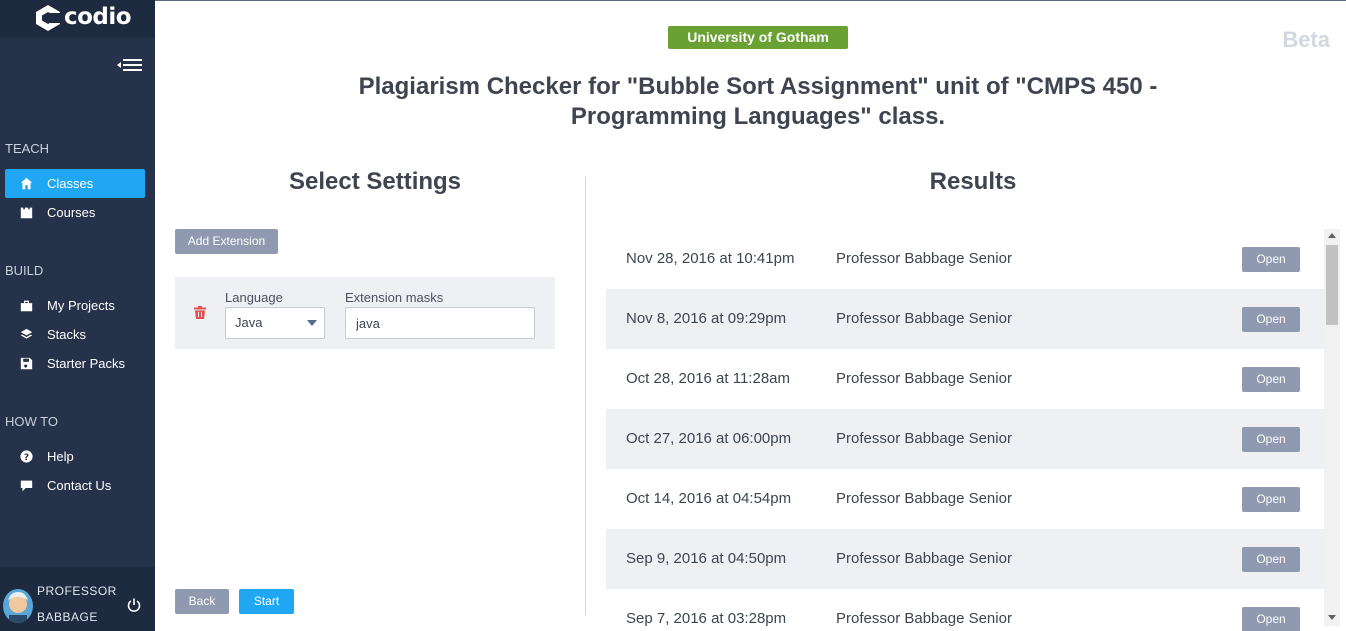  I want to click on beta-label: Beta, so click(1306, 39).